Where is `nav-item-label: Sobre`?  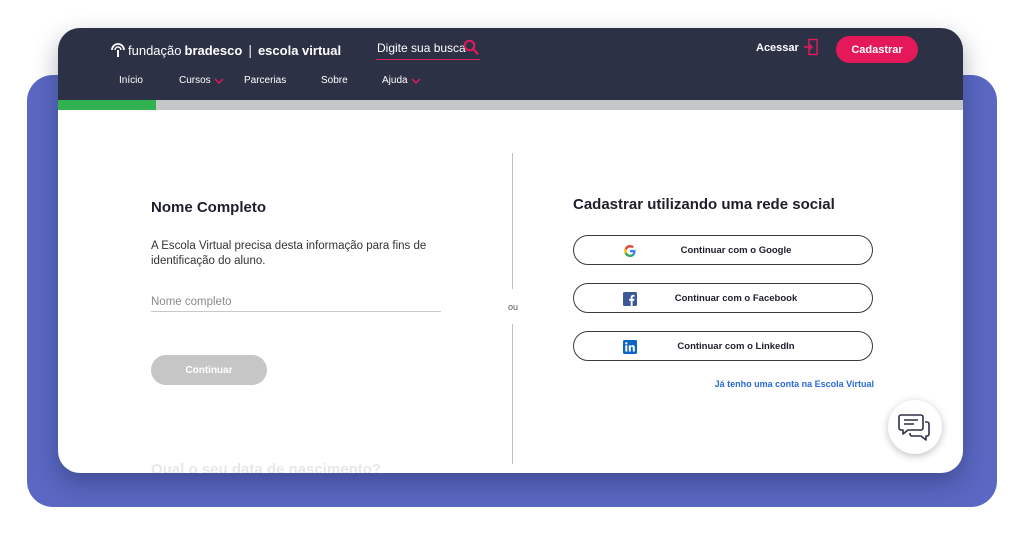 nav-item-label: Sobre is located at coordinates (334, 80).